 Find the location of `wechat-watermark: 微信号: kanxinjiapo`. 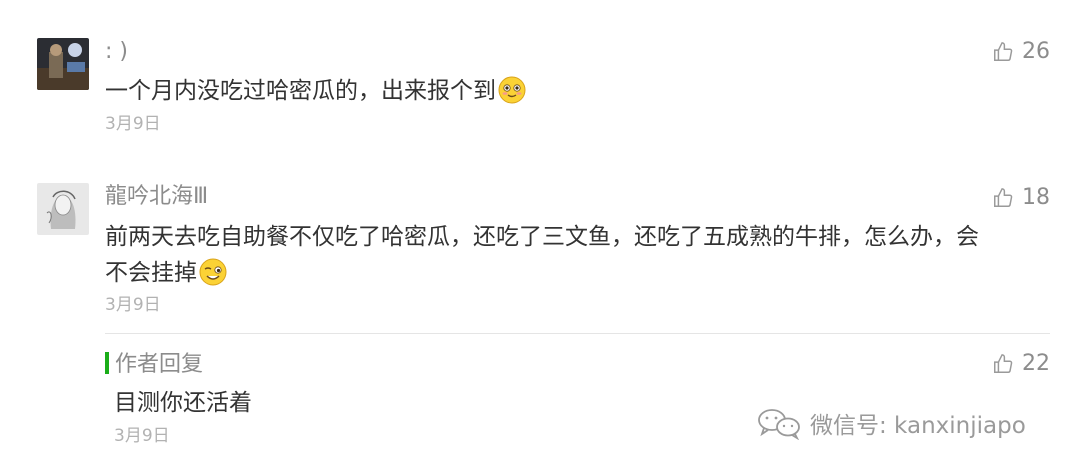

wechat-watermark: 微信号: kanxinjiapo is located at coordinates (891, 423).